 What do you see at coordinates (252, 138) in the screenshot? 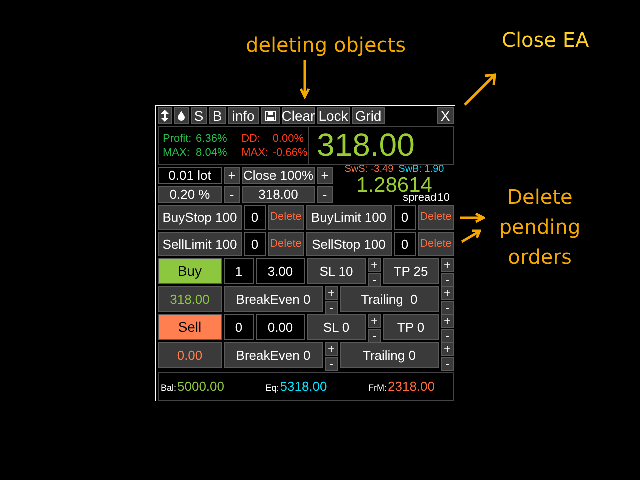
I see `stat-label: DD:` at bounding box center [252, 138].